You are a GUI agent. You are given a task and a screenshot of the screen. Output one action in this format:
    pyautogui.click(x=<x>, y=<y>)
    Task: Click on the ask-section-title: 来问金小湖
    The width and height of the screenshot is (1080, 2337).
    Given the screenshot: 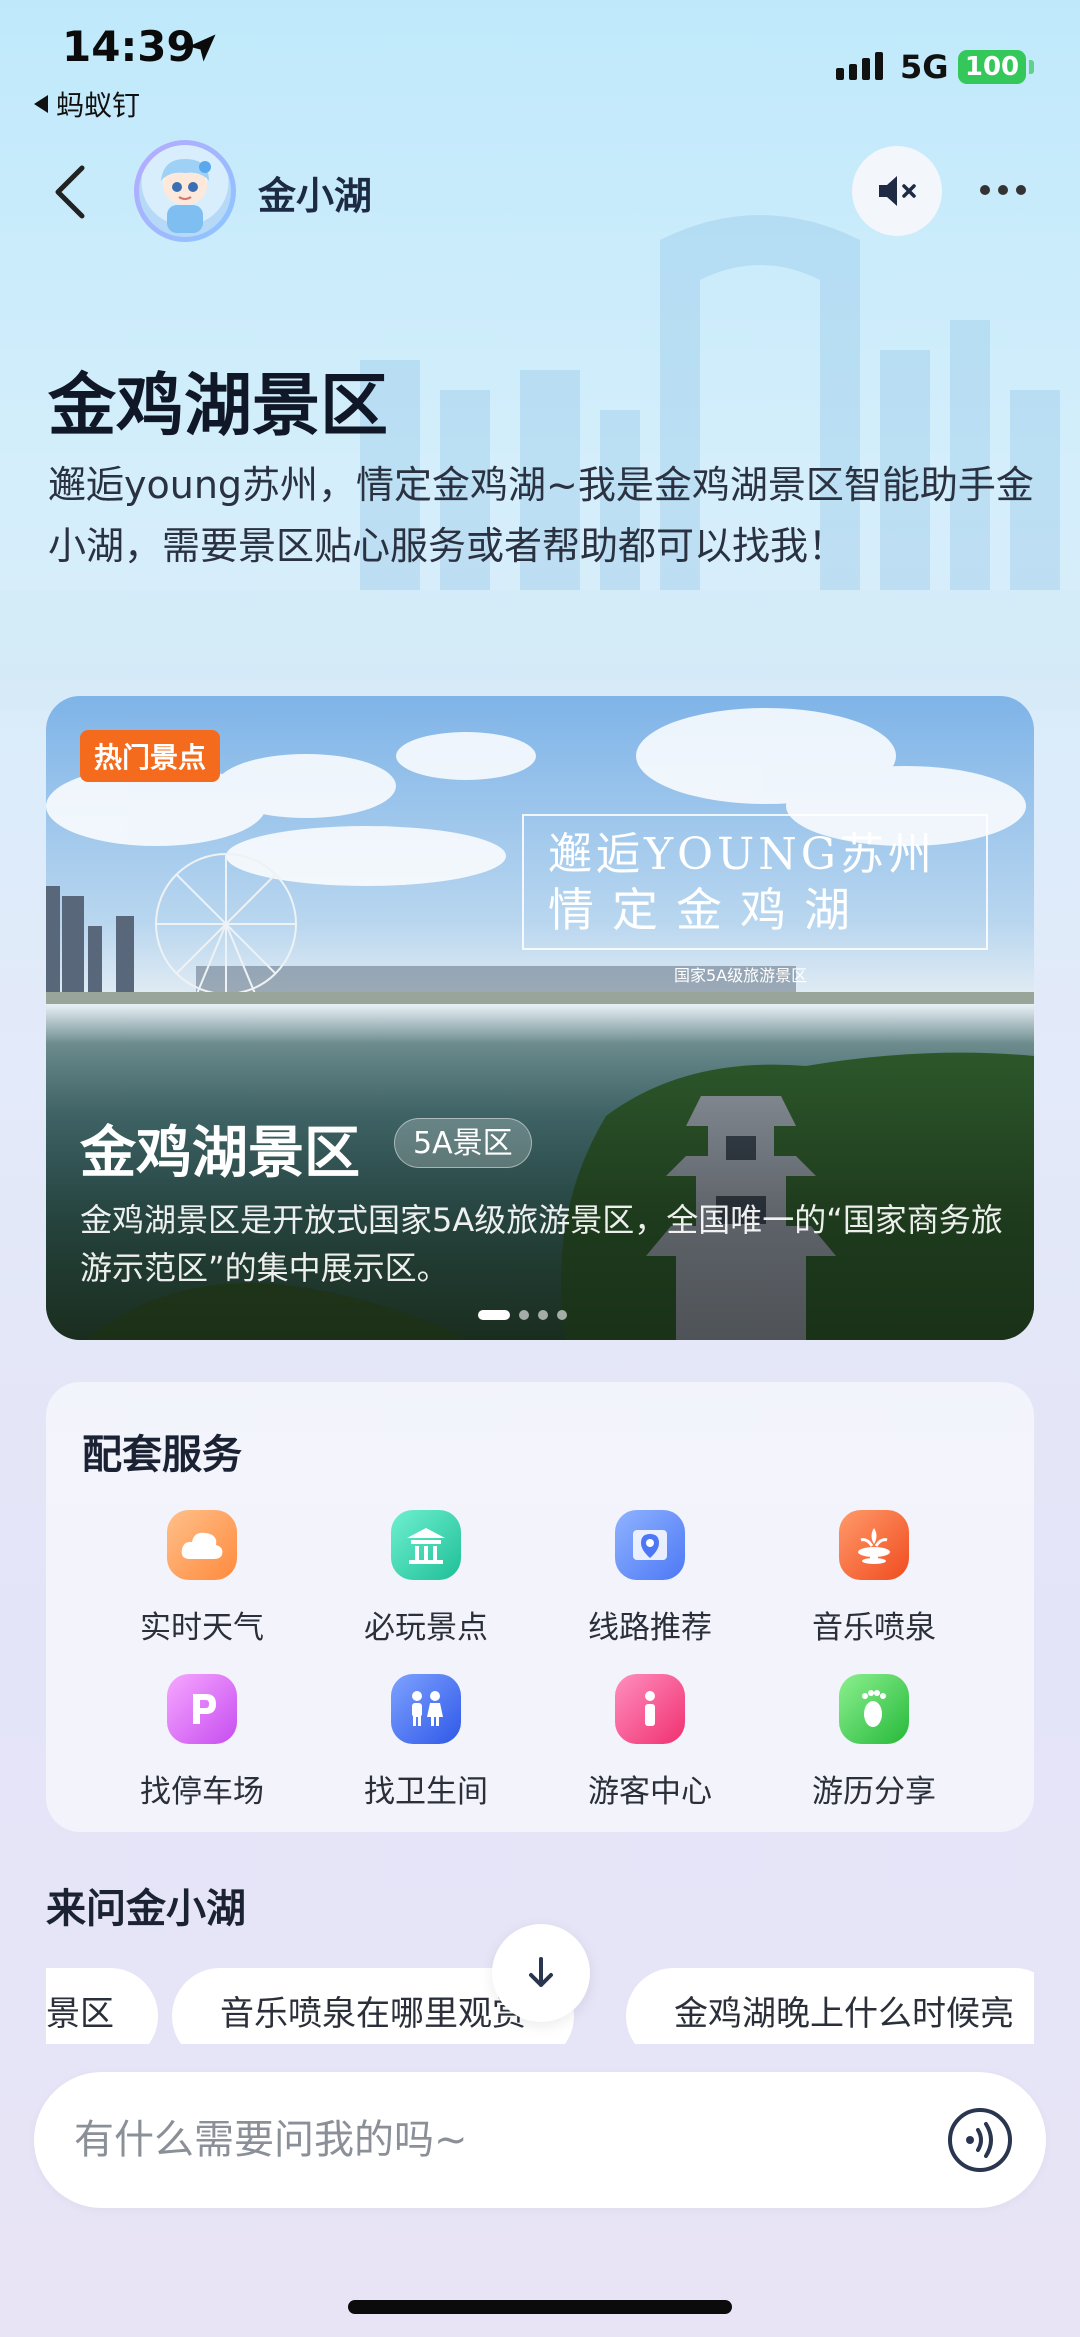 What is the action you would take?
    pyautogui.click(x=146, y=1909)
    